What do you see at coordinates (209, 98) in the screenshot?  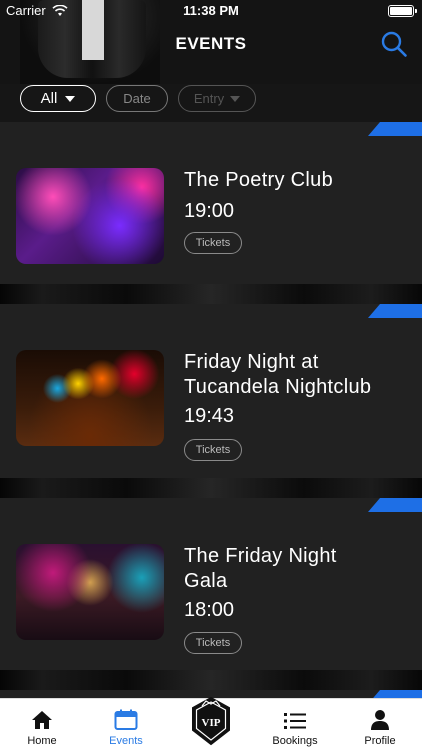 I see `filter-entry-label: Entry` at bounding box center [209, 98].